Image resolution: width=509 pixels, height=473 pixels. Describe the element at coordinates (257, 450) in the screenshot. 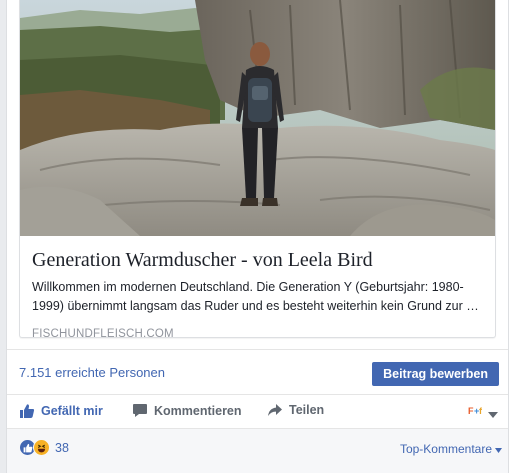

I see `reactions-summary-bar: 38 Top-Kommentare` at that location.